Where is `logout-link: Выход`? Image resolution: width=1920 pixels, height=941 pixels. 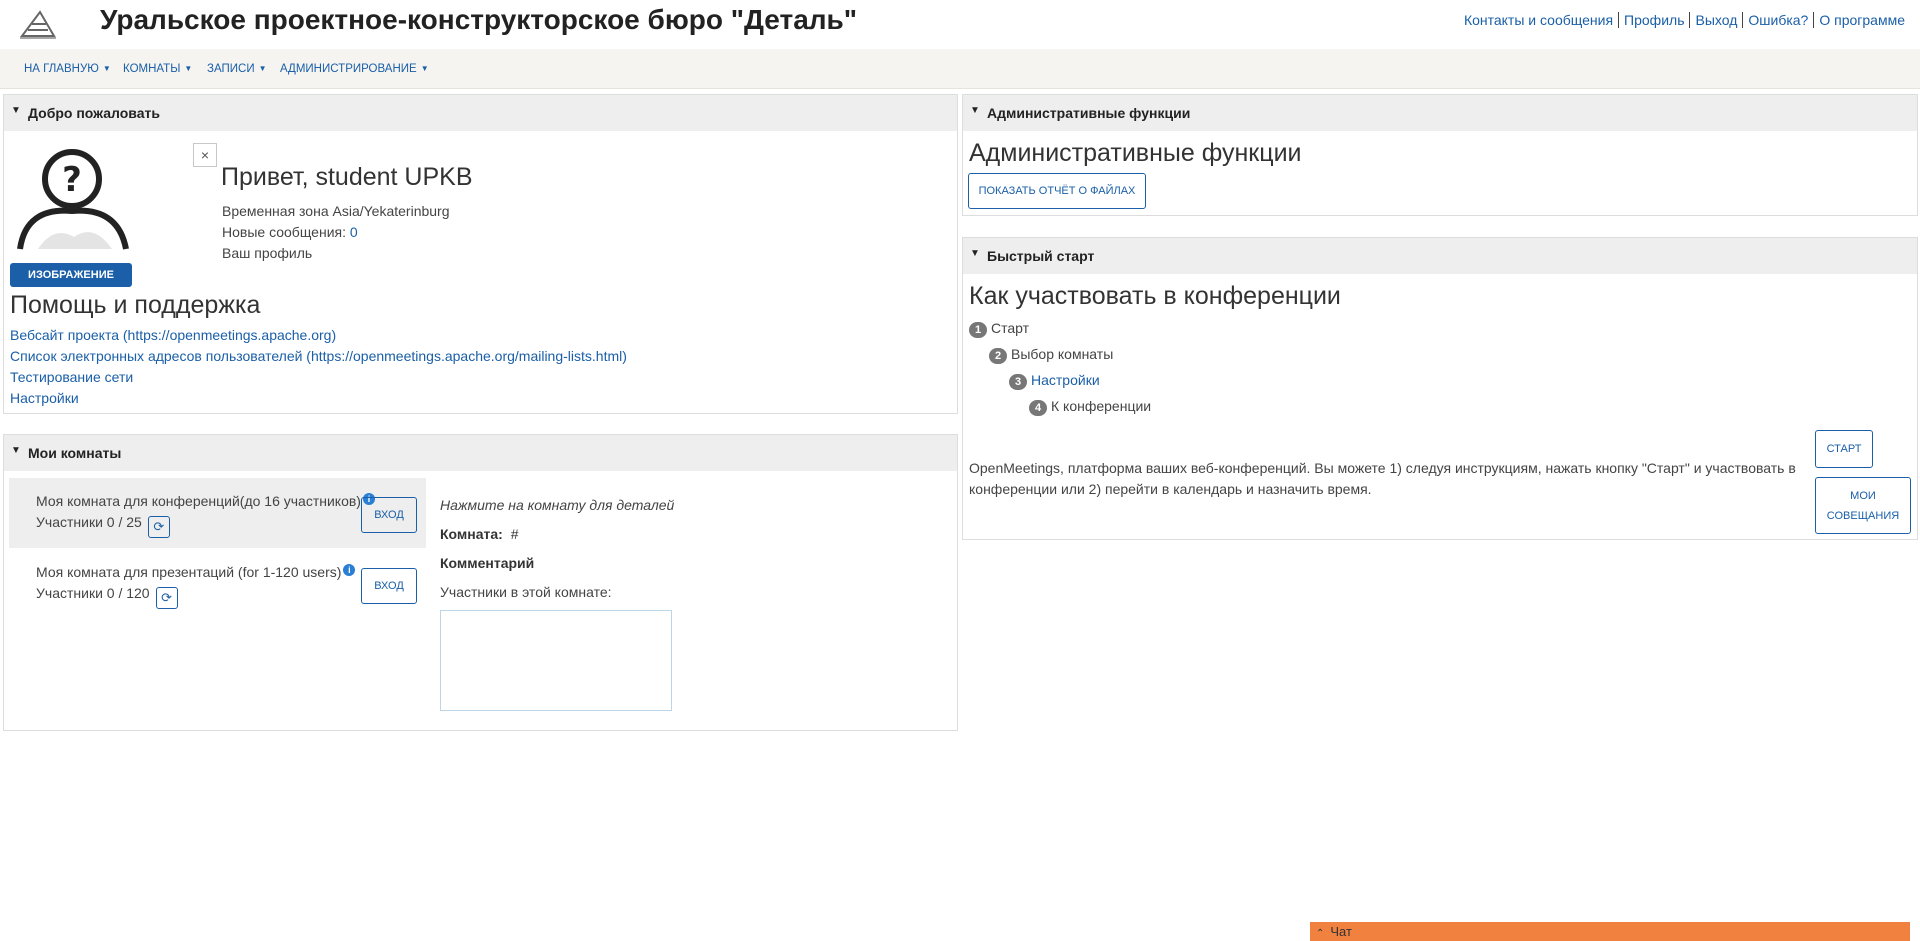 logout-link: Выход is located at coordinates (1716, 20).